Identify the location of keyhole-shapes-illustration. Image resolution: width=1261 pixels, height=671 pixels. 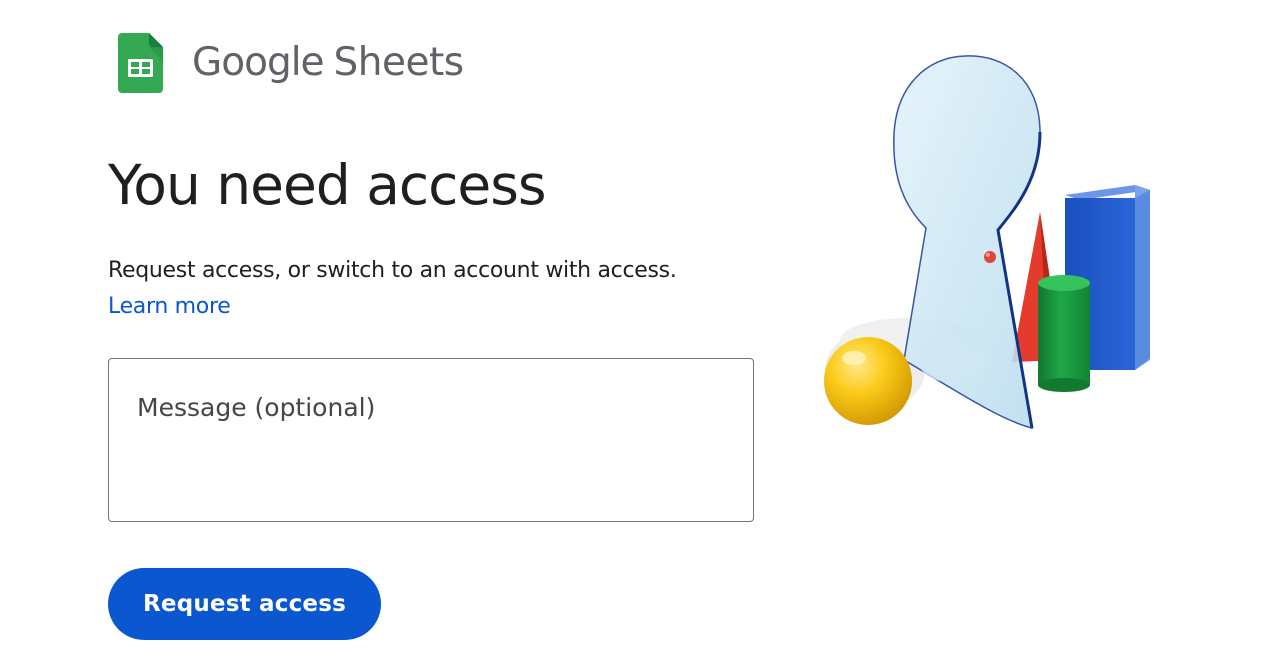
(987, 242).